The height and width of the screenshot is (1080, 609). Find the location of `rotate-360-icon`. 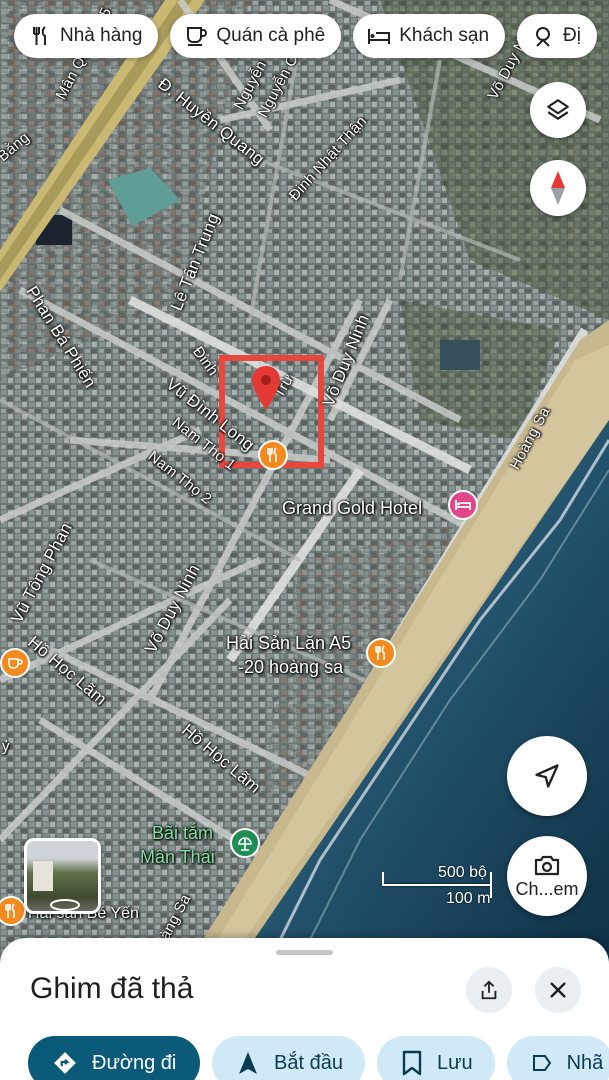

rotate-360-icon is located at coordinates (65, 905).